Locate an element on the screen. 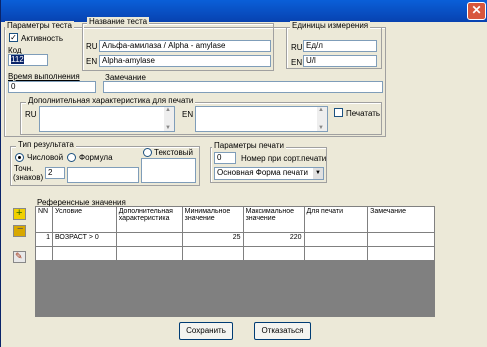 Image resolution: width=487 pixels, height=347 pixels. table-cell: ВОЗРАСТ > 0 is located at coordinates (84, 239).